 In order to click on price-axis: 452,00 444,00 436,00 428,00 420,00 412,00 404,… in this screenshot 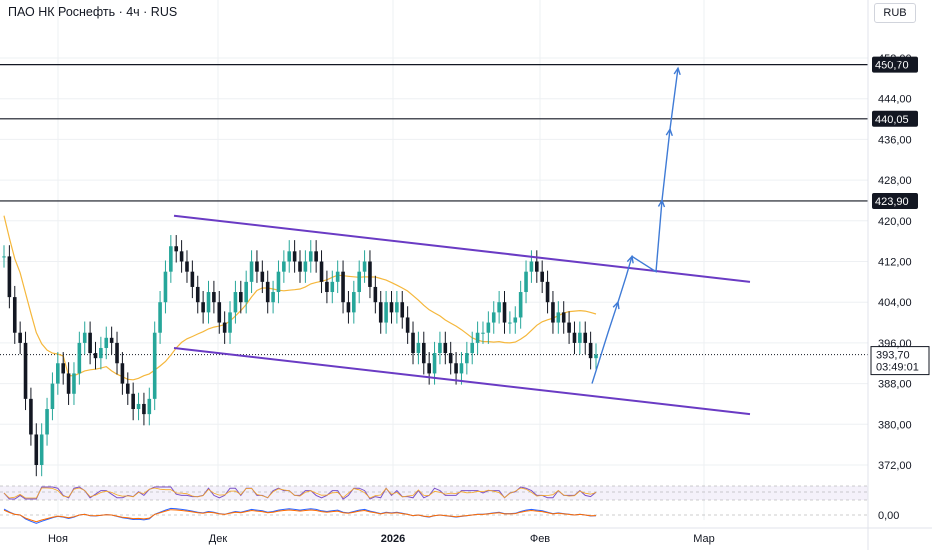, I will do `click(889, 275)`.